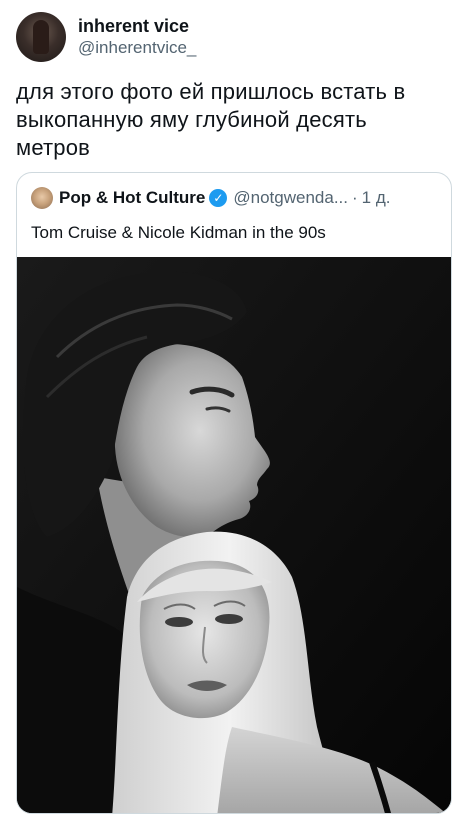 Image resolution: width=467 pixels, height=814 pixels. I want to click on quoted-author-name: Pop & Hot Culture, so click(132, 198).